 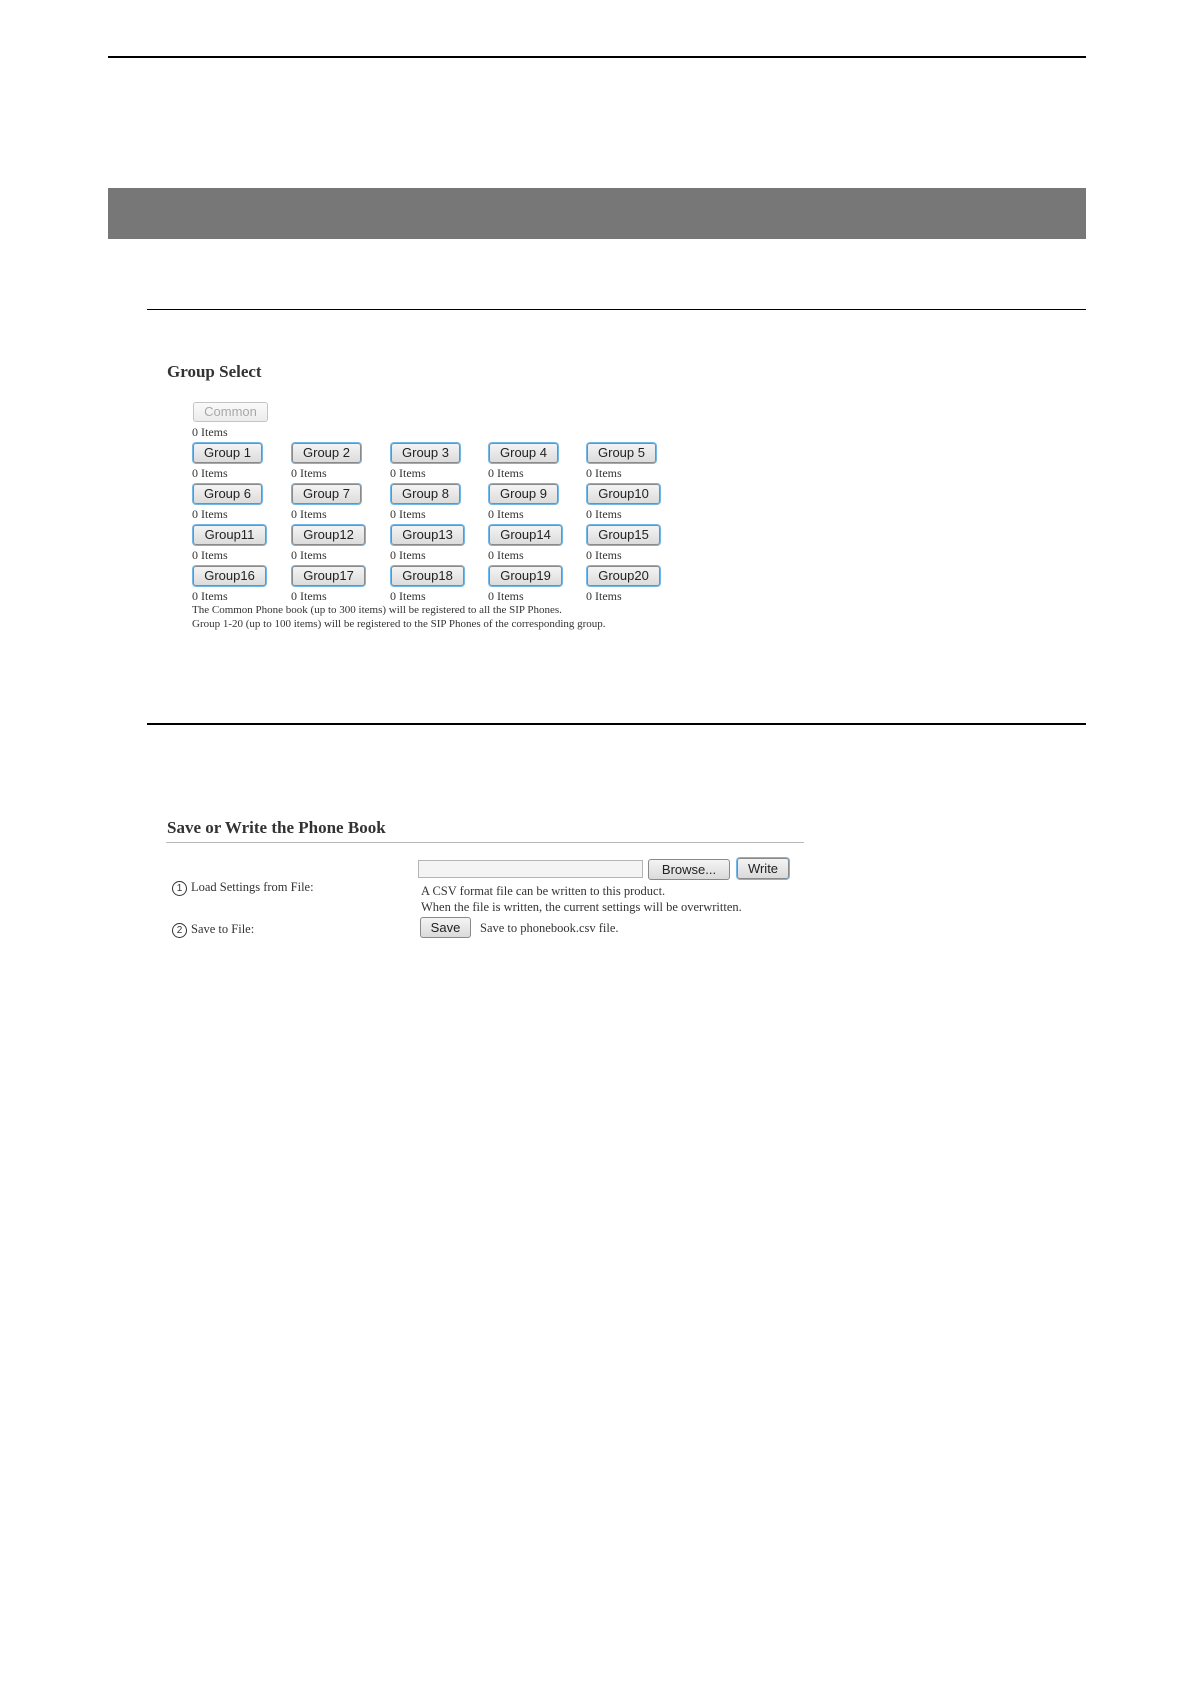 I want to click on group-button-4: Group 4, so click(x=523, y=453).